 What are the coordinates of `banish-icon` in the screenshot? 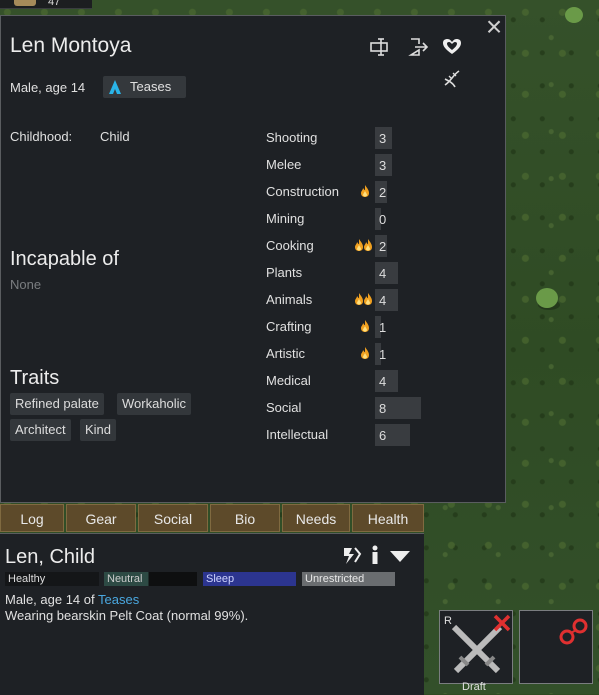 It's located at (419, 47).